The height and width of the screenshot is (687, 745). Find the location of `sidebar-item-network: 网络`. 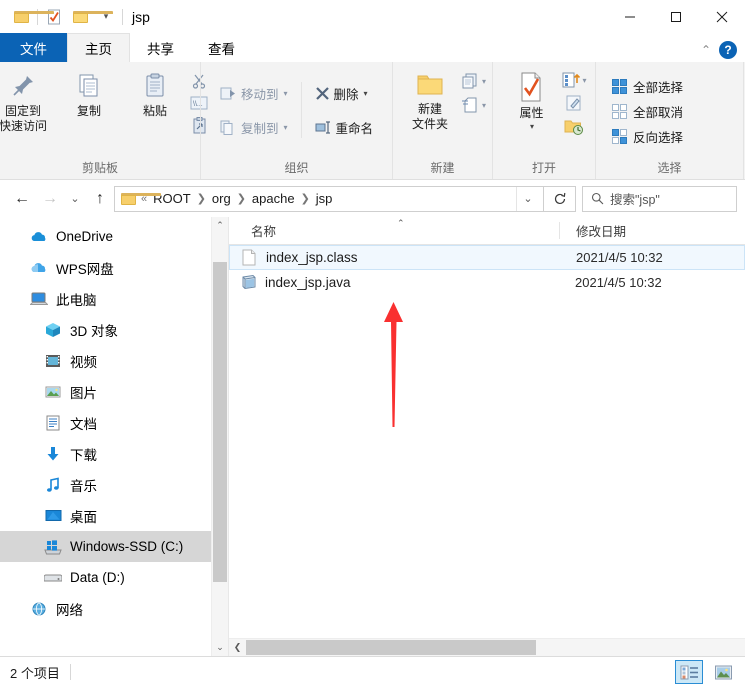

sidebar-item-network: 网络 is located at coordinates (114, 608).